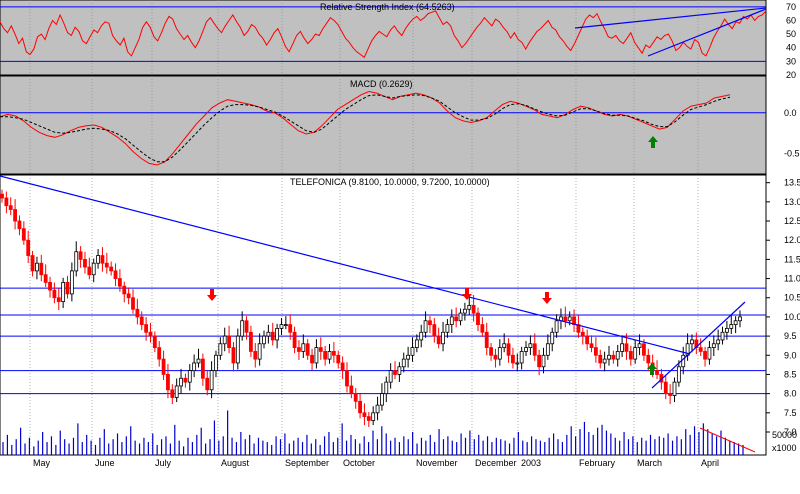 The height and width of the screenshot is (494, 800). Describe the element at coordinates (649, 463) in the screenshot. I see `x-tick-label: March` at that location.